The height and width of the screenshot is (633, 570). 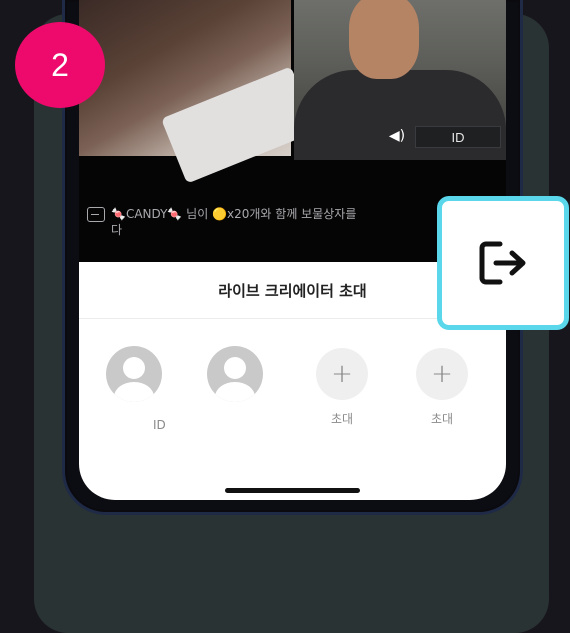 What do you see at coordinates (292, 490) in the screenshot?
I see `home-indicator` at bounding box center [292, 490].